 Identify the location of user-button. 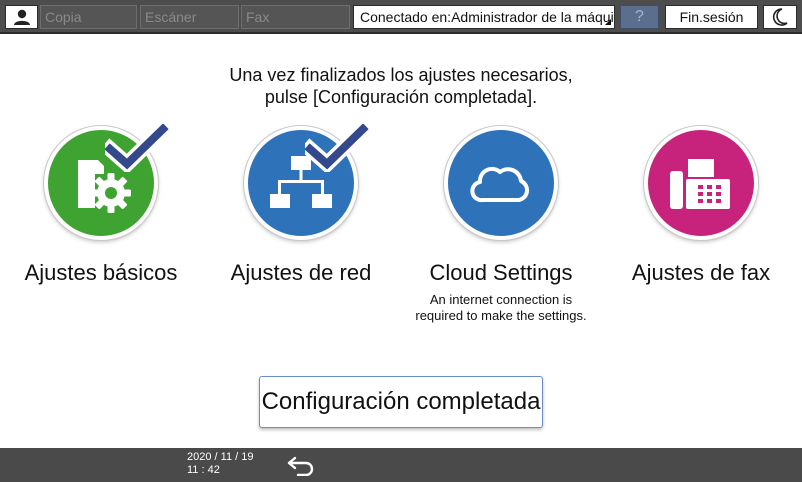
(21, 17).